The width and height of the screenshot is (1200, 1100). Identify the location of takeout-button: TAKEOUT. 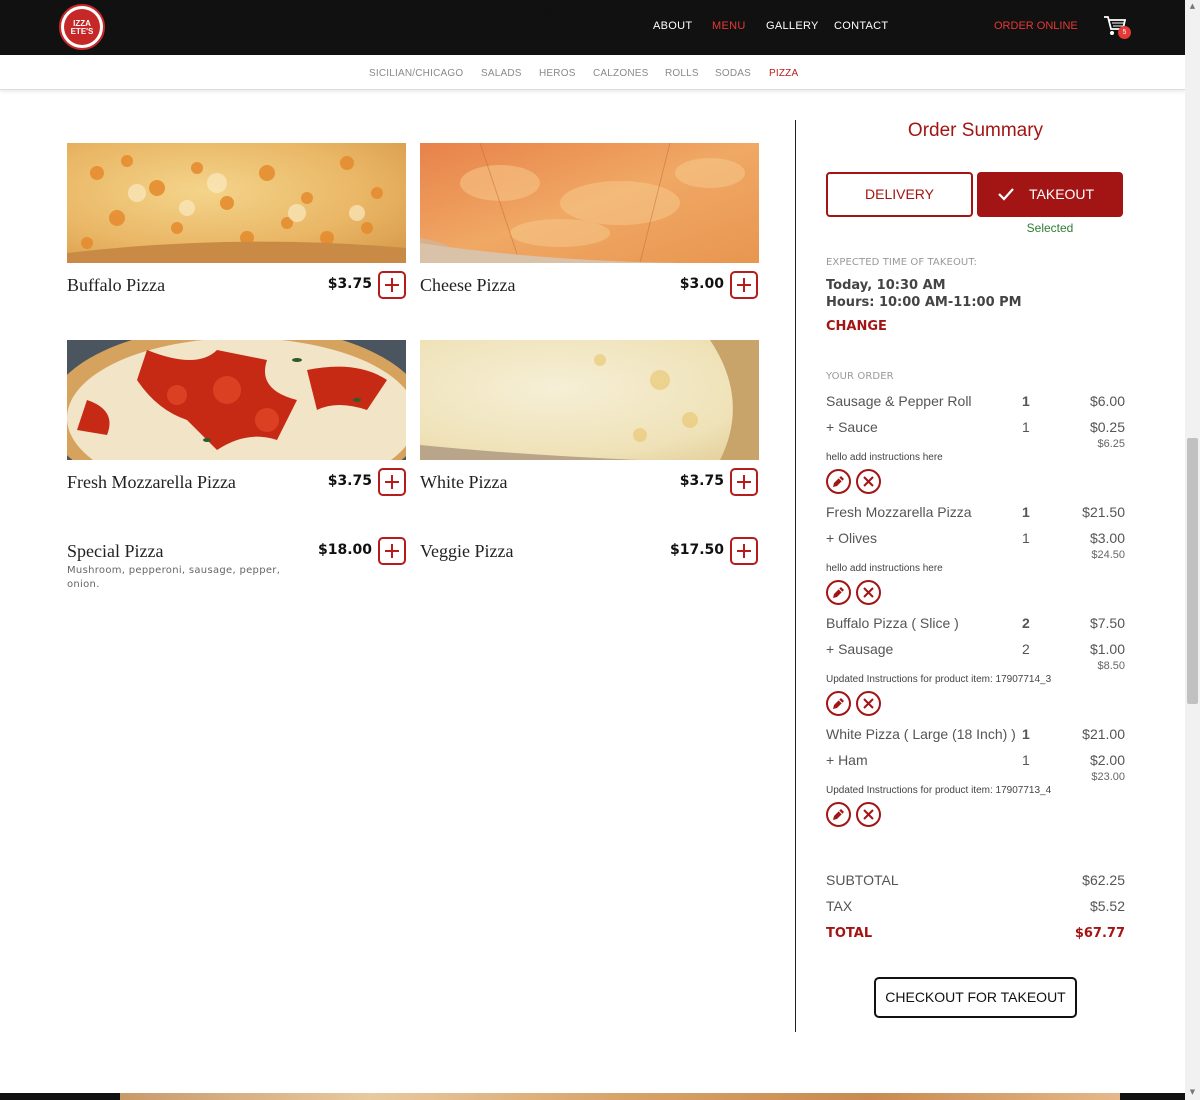
(1050, 194).